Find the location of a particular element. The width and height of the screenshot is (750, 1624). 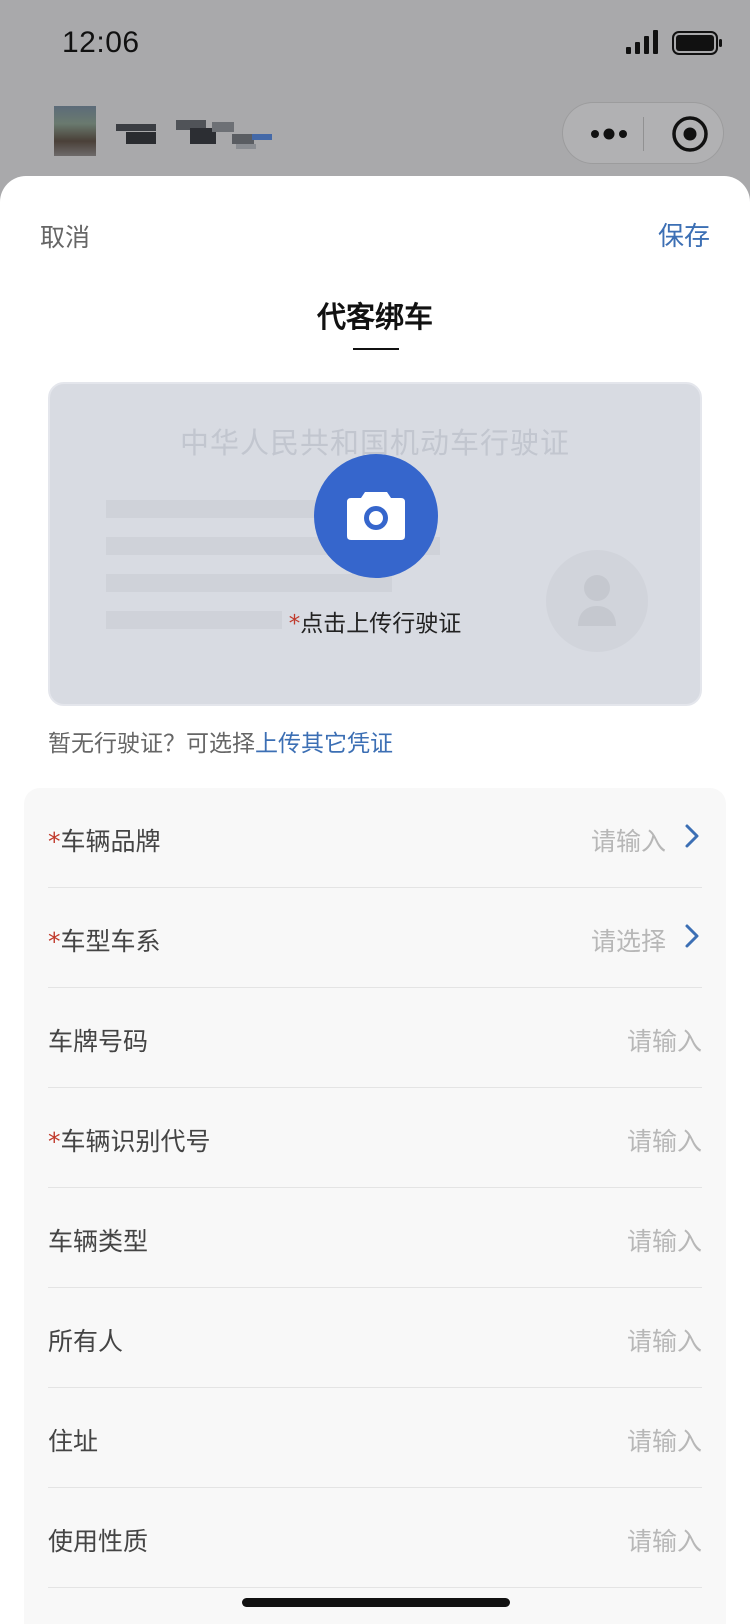

row-label-text: 所有人 is located at coordinates (86, 1341).